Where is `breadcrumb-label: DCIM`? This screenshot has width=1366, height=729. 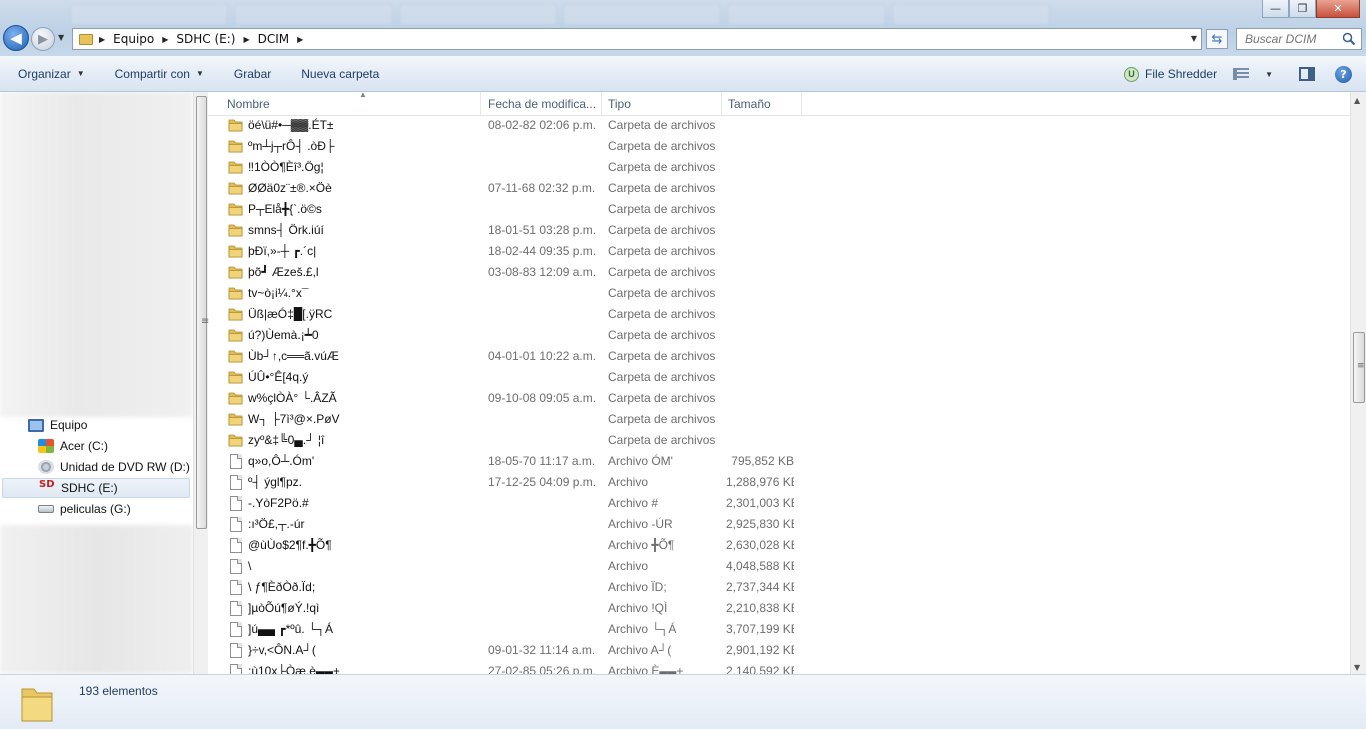 breadcrumb-label: DCIM is located at coordinates (274, 39).